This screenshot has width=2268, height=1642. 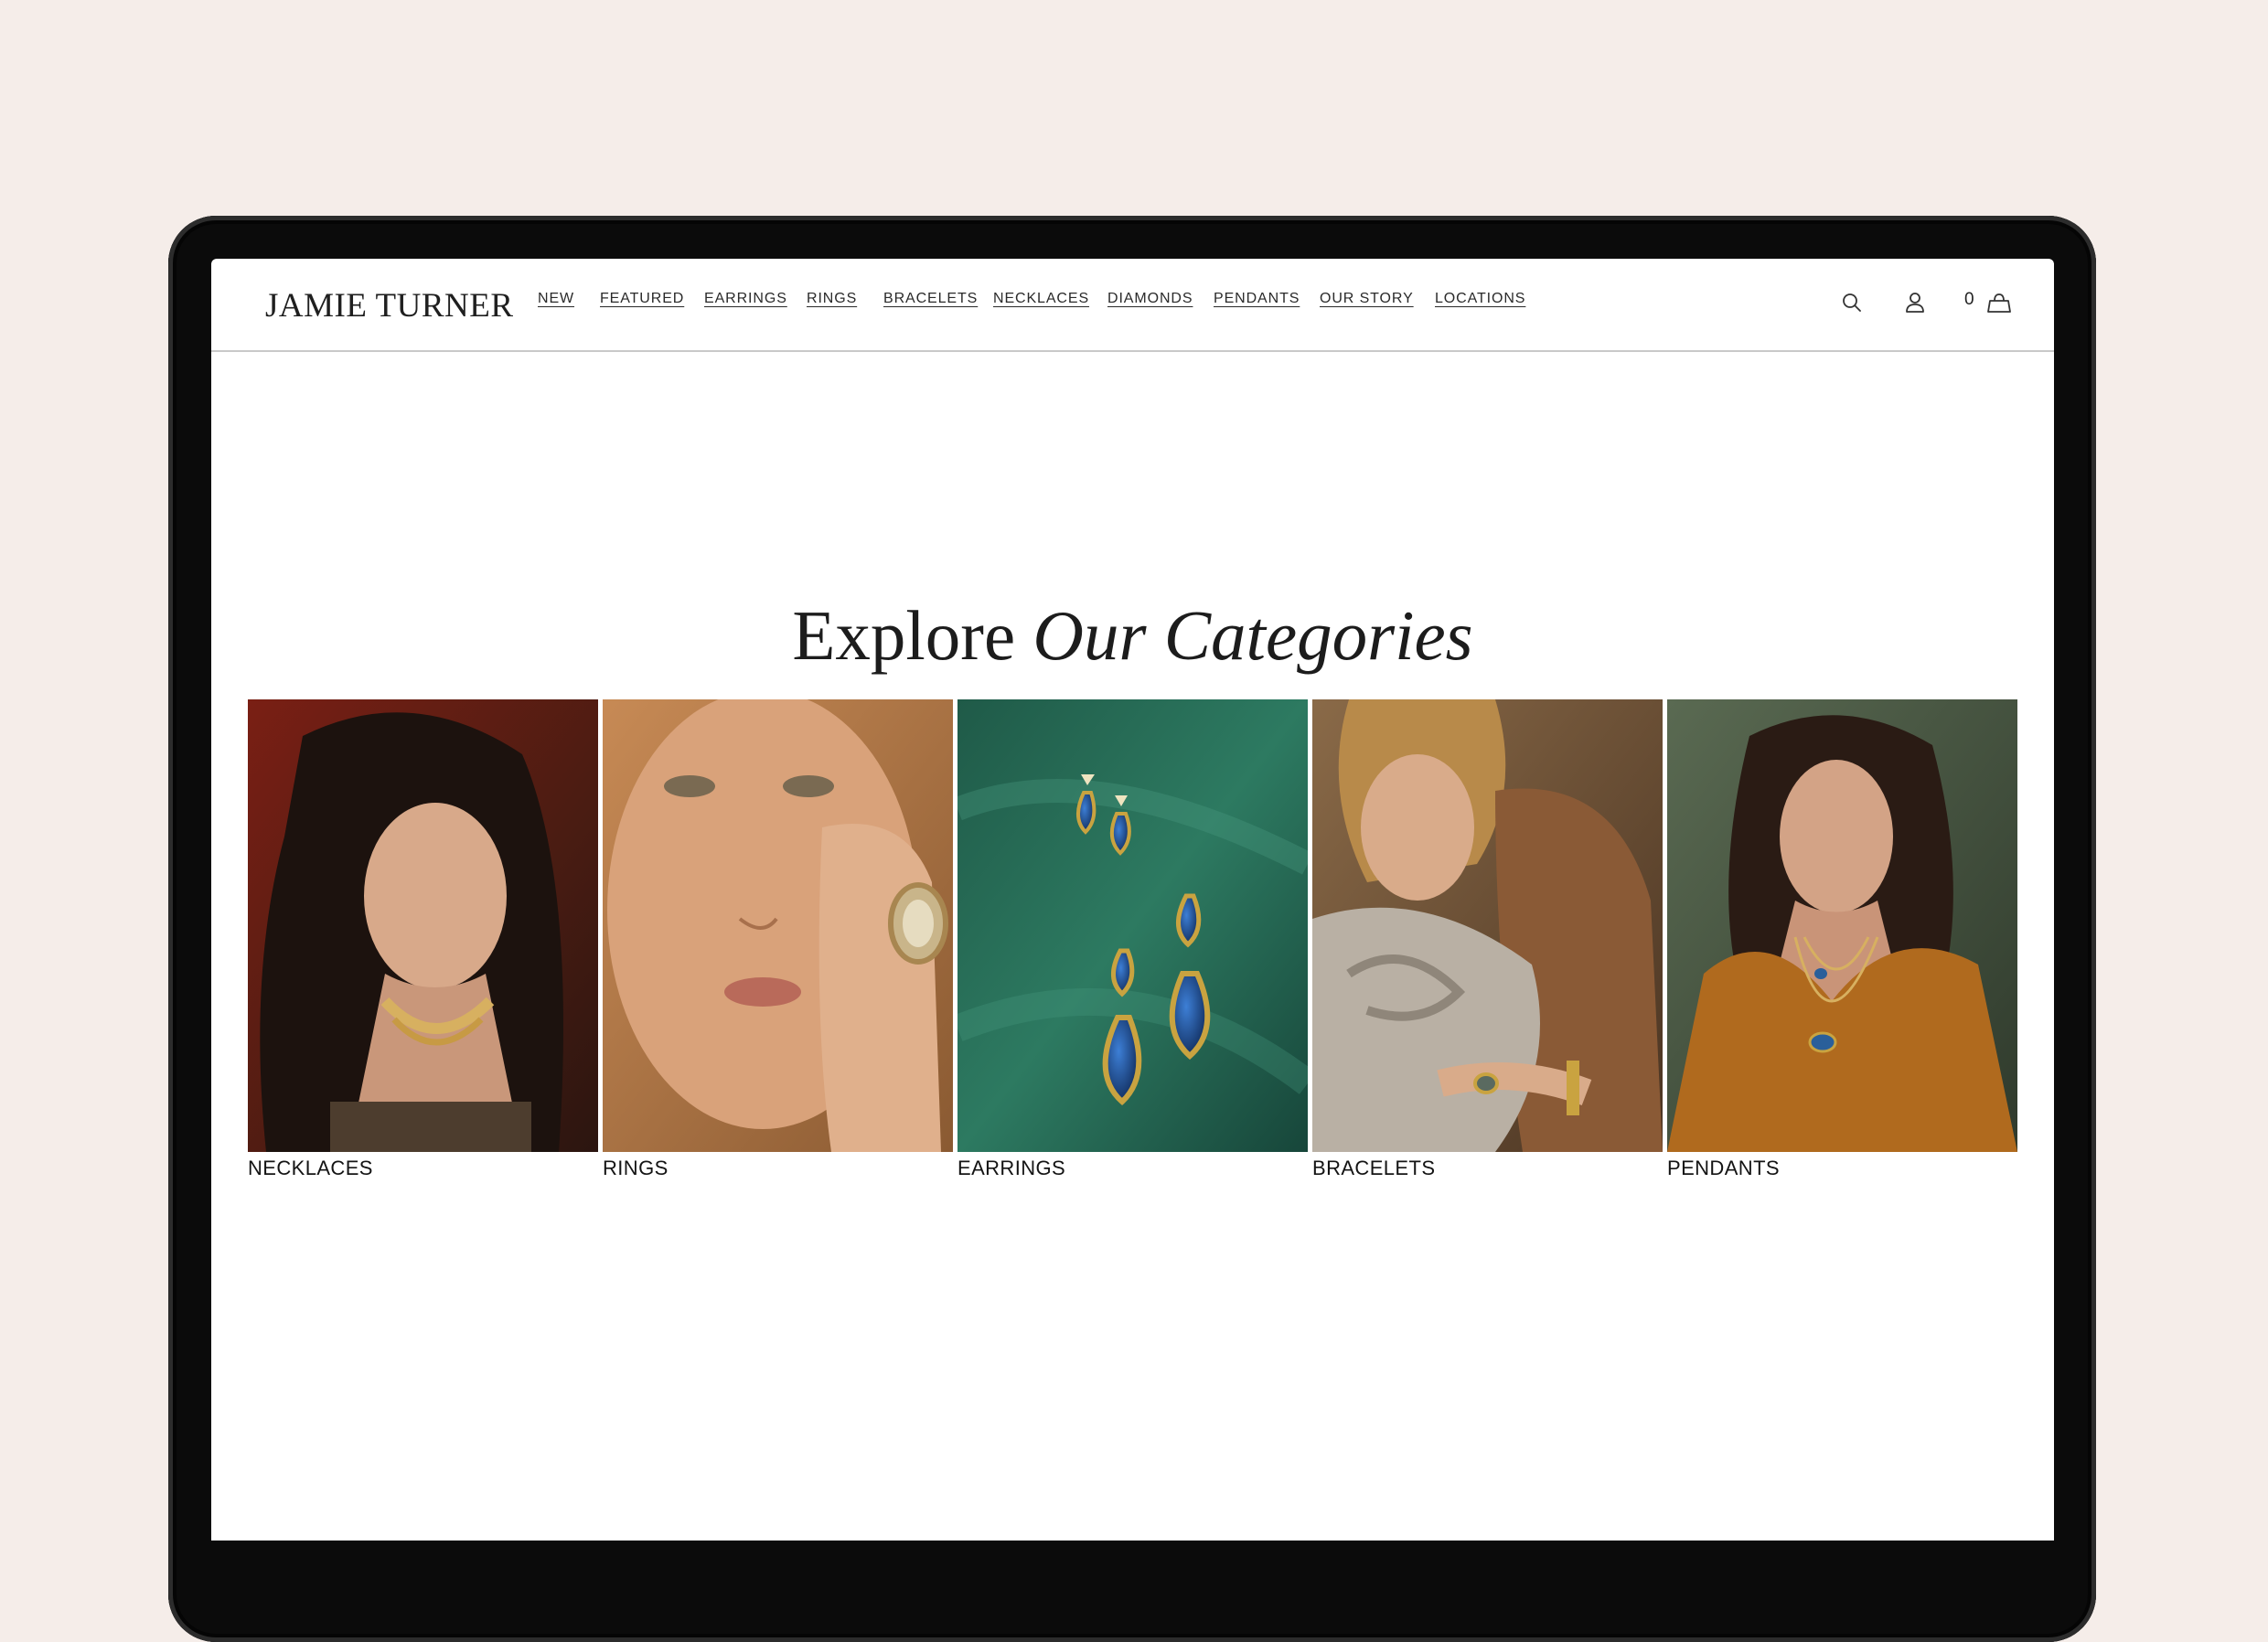 I want to click on nav-rings: RINGS, so click(x=832, y=299).